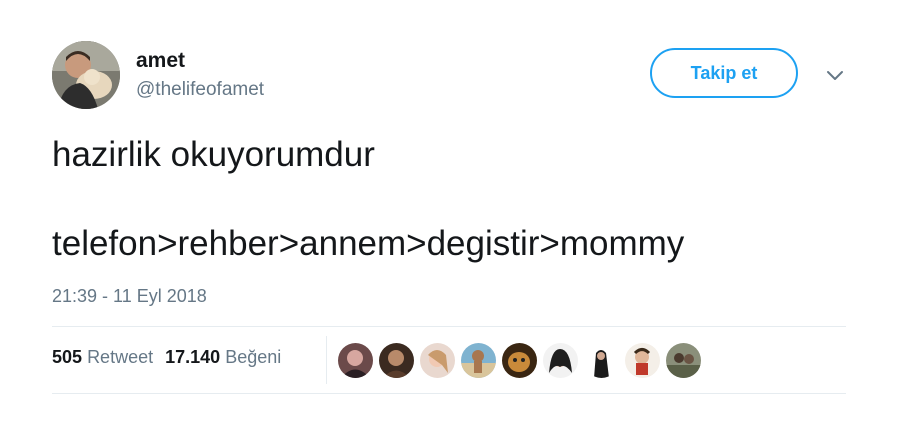 The height and width of the screenshot is (429, 900). I want to click on retweet-count: 505, so click(67, 357).